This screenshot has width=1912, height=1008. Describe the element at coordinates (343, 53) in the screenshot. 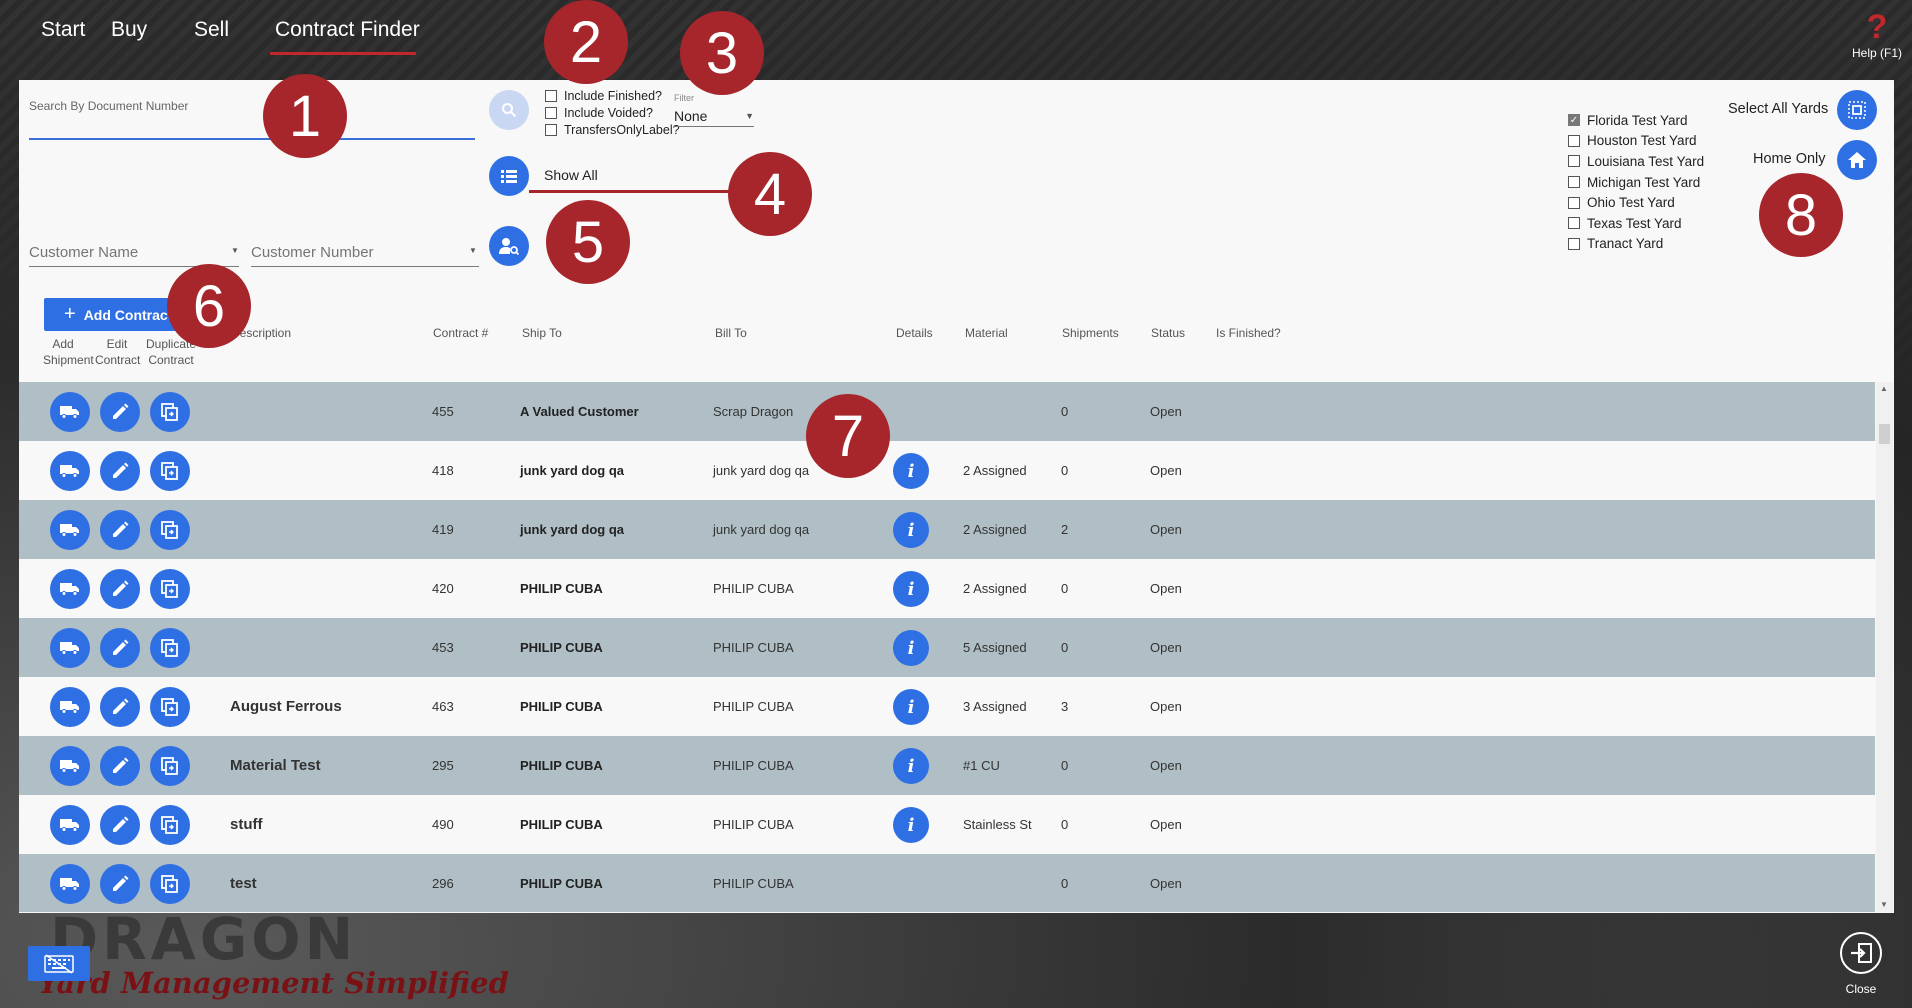

I see `active-tab-indicator` at that location.